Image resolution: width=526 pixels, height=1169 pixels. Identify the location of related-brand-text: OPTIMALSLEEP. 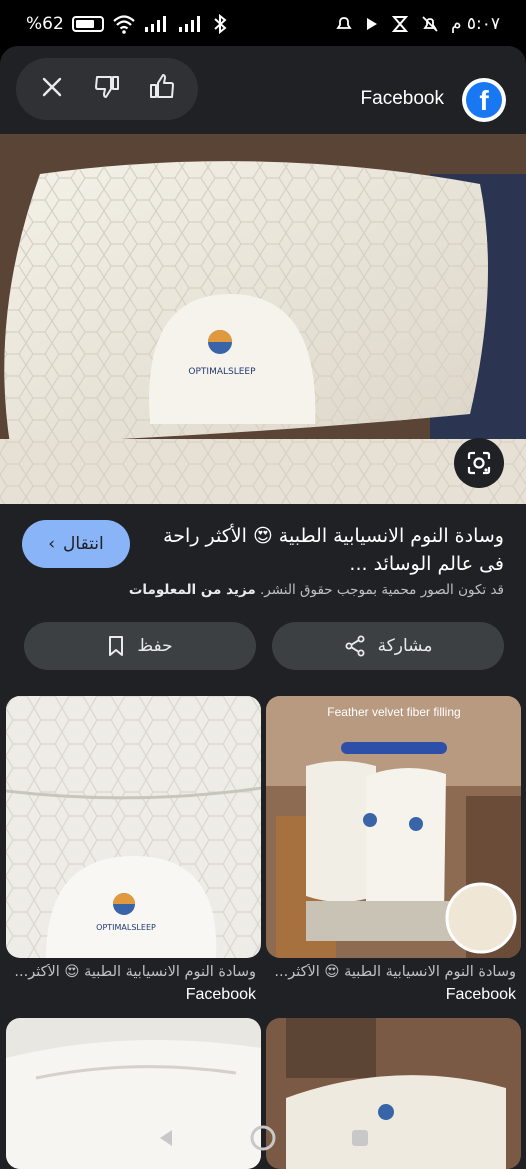
(126, 927).